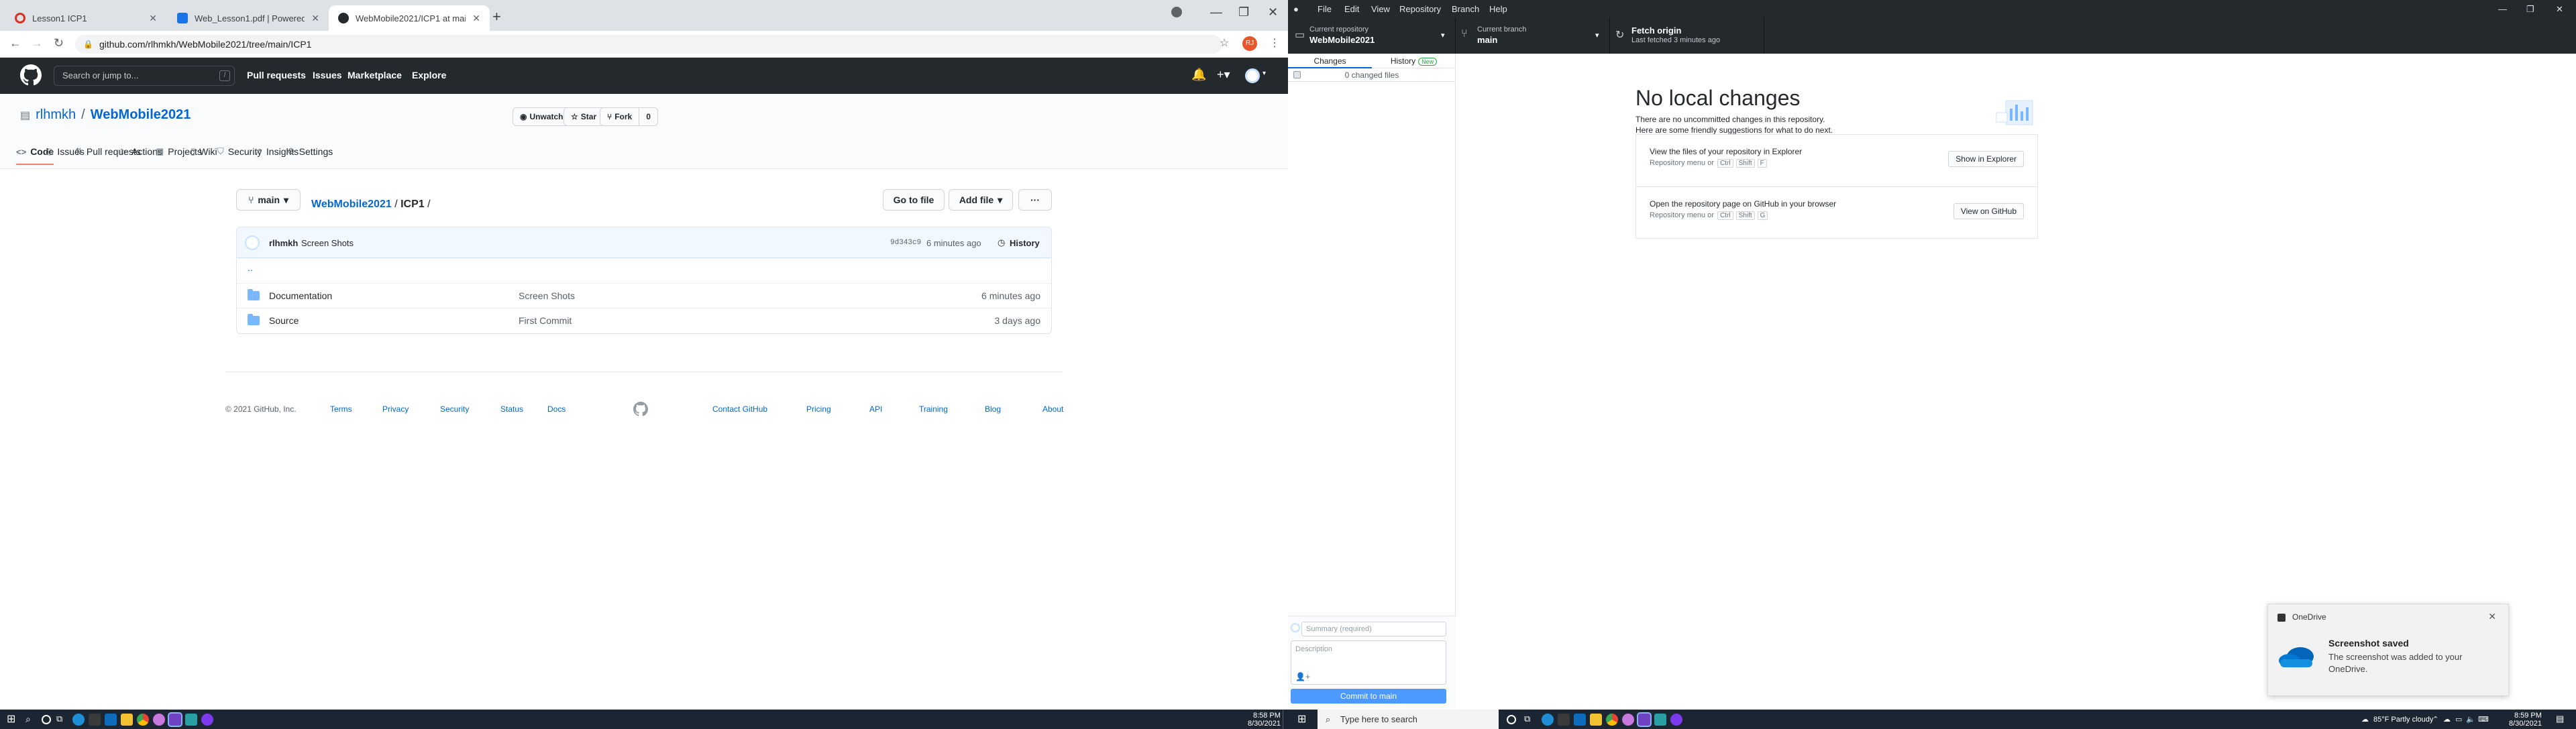 The width and height of the screenshot is (2576, 729). What do you see at coordinates (556, 409) in the screenshot?
I see `footer-link-docs: Docs` at bounding box center [556, 409].